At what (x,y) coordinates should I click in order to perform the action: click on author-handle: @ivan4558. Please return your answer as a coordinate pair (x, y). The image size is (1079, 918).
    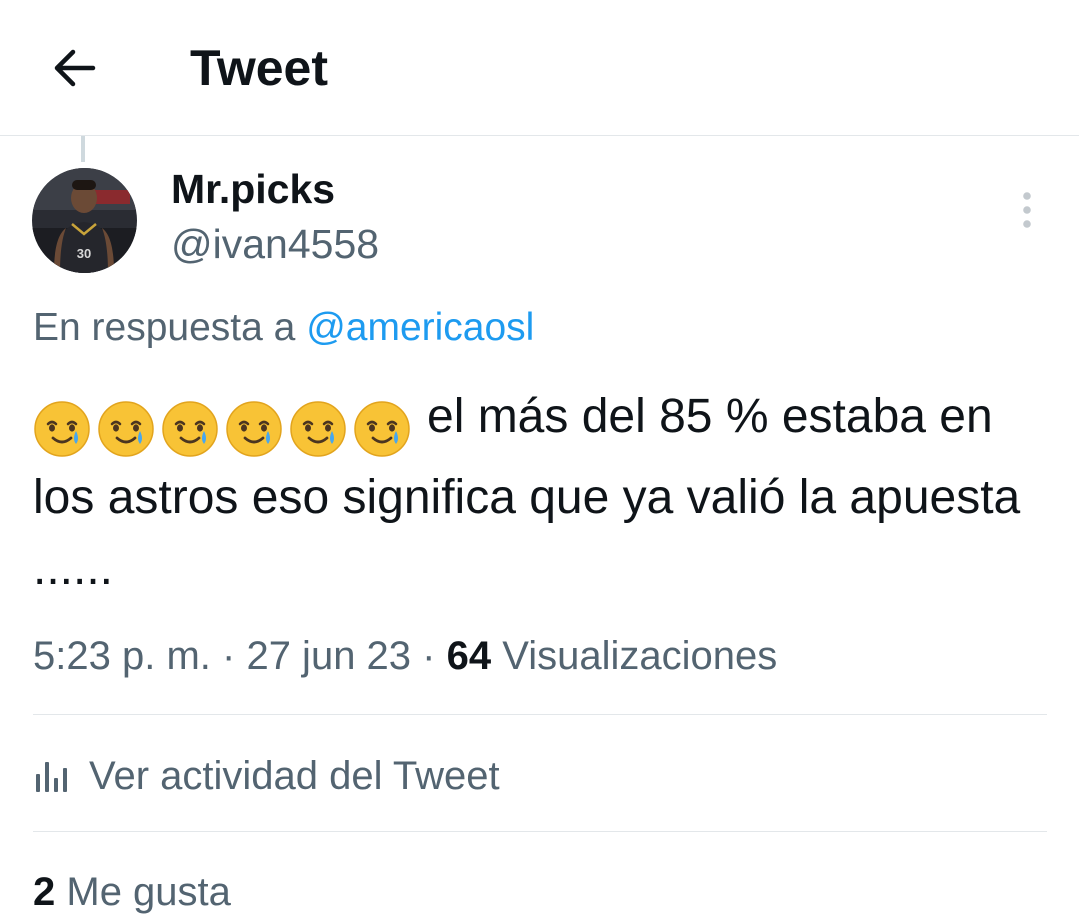
    Looking at the image, I should click on (275, 244).